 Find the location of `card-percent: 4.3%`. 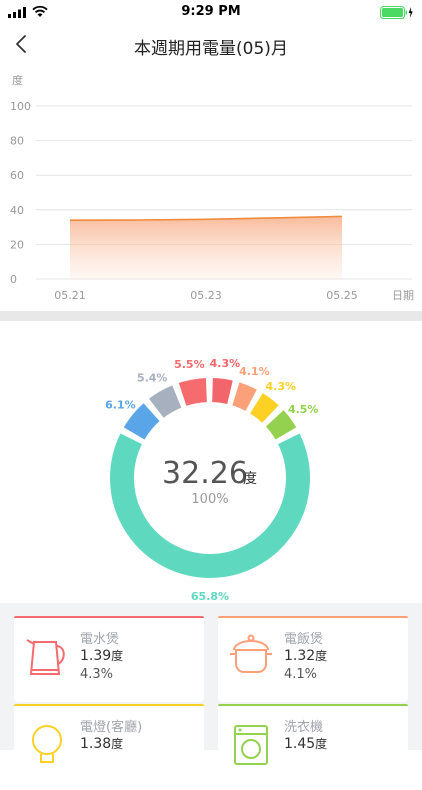

card-percent: 4.3% is located at coordinates (97, 674).